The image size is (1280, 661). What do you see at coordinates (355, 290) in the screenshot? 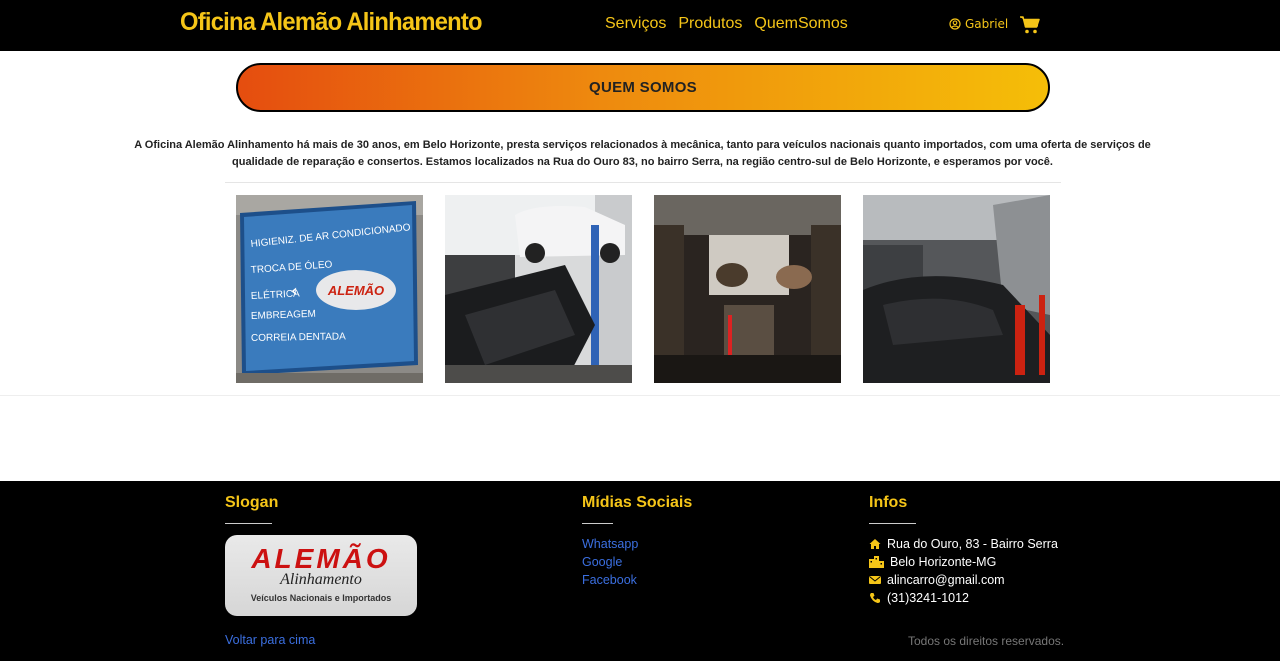
I see `sign-logo: ALEMÃO` at bounding box center [355, 290].